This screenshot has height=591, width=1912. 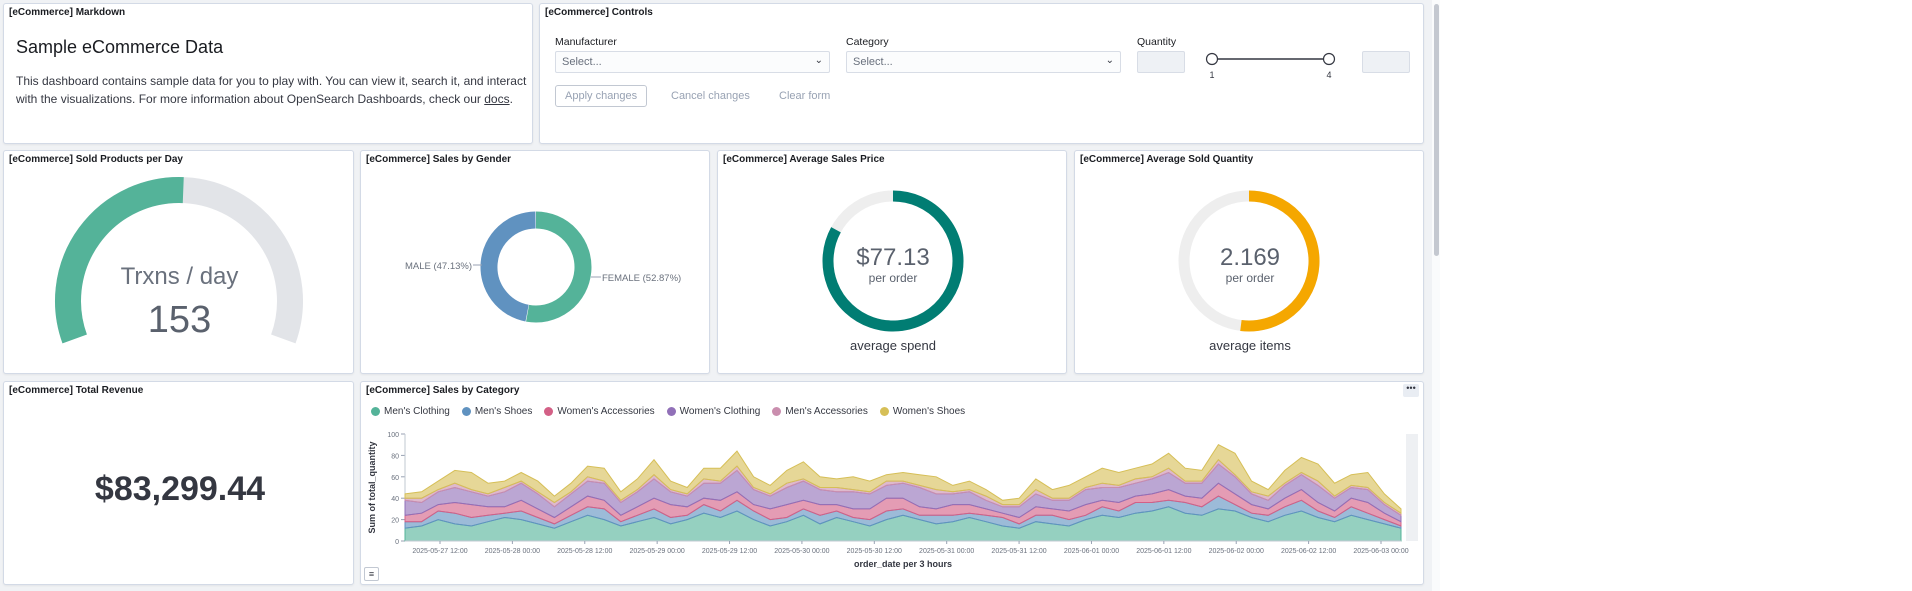 What do you see at coordinates (641, 278) in the screenshot?
I see `female-slice-label: FEMALE (52.87%)` at bounding box center [641, 278].